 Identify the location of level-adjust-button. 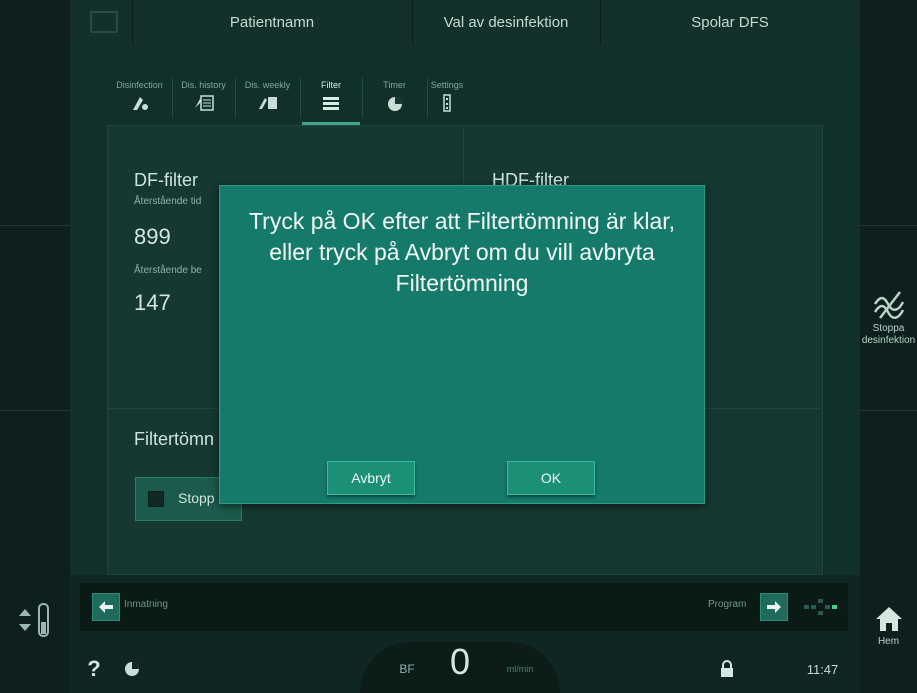
(36, 621).